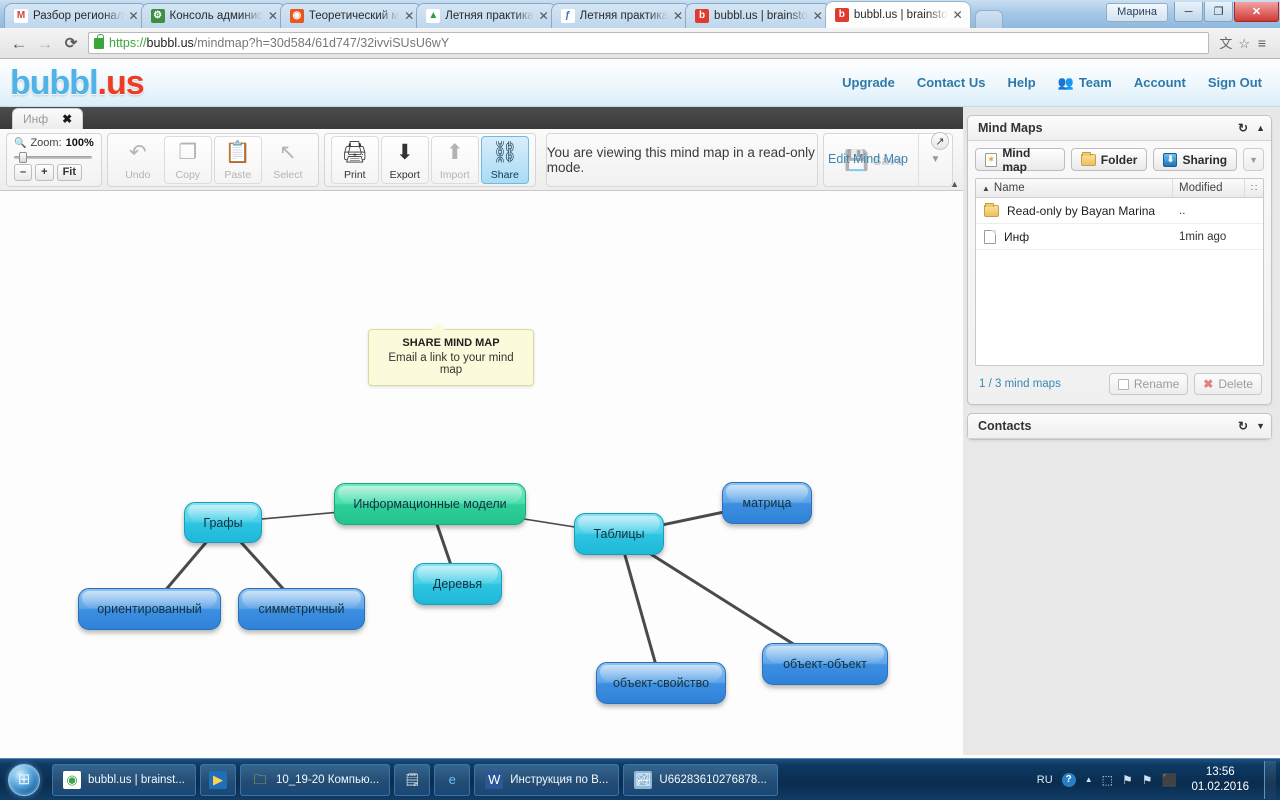 The image size is (1280, 800). Describe the element at coordinates (24, 780) in the screenshot. I see `start-button: ⊞` at that location.